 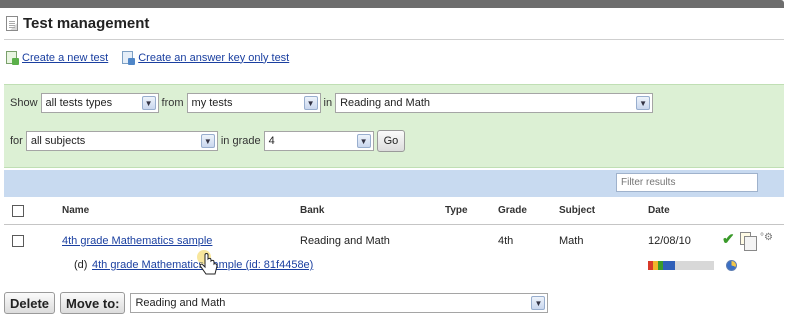 I want to click on source-select: my tests ▼, so click(x=253, y=103).